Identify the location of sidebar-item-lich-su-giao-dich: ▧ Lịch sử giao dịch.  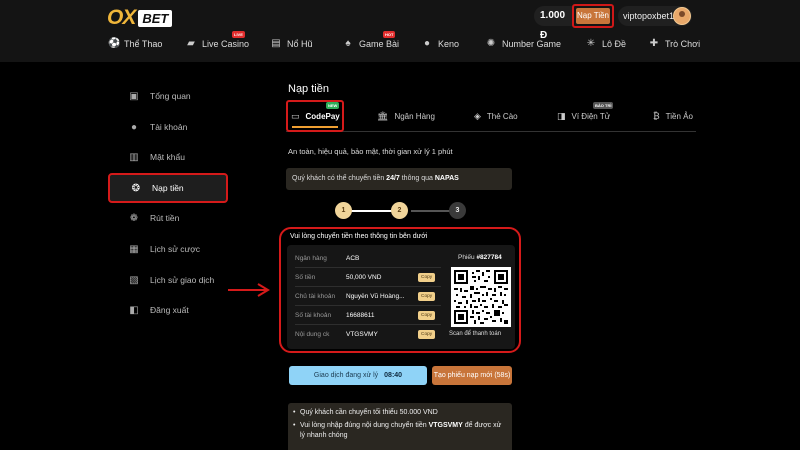
(168, 280).